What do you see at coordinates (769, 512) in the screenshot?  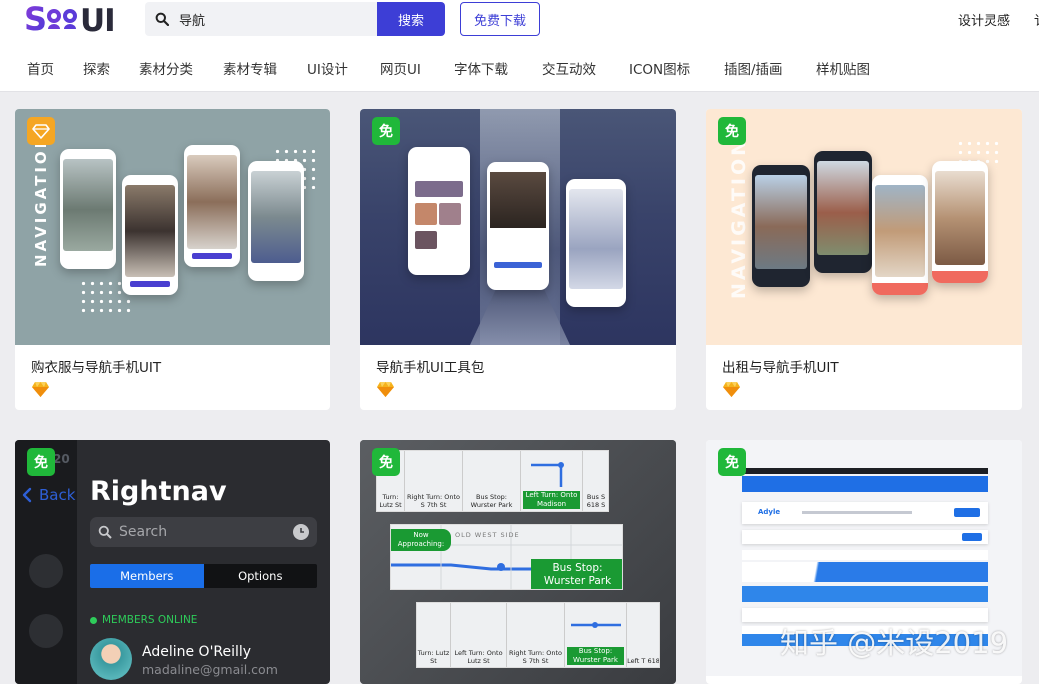 I see `site-name: Adyle` at bounding box center [769, 512].